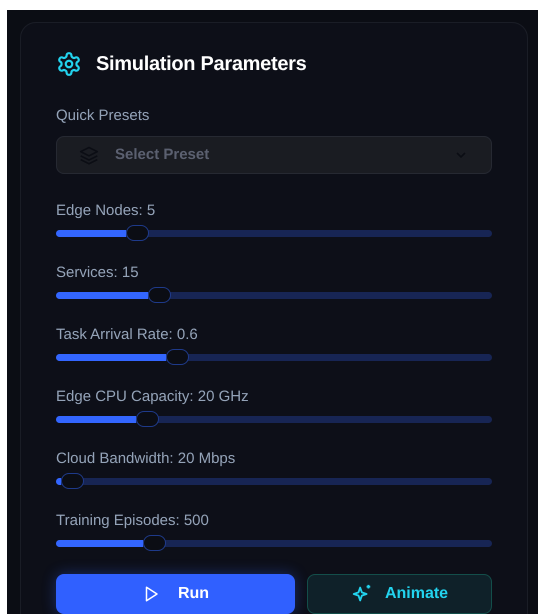 Image resolution: width=538 pixels, height=614 pixels. Describe the element at coordinates (201, 64) in the screenshot. I see `panel-title: Simulation Parameters` at that location.